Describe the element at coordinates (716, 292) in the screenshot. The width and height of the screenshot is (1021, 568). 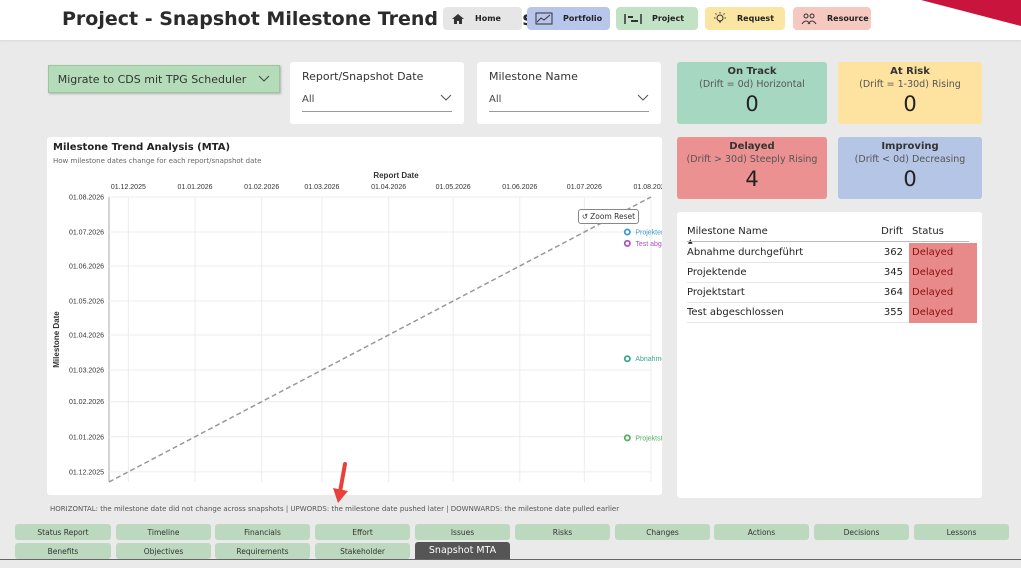
I see `row-milestone-name: Projektstart` at that location.